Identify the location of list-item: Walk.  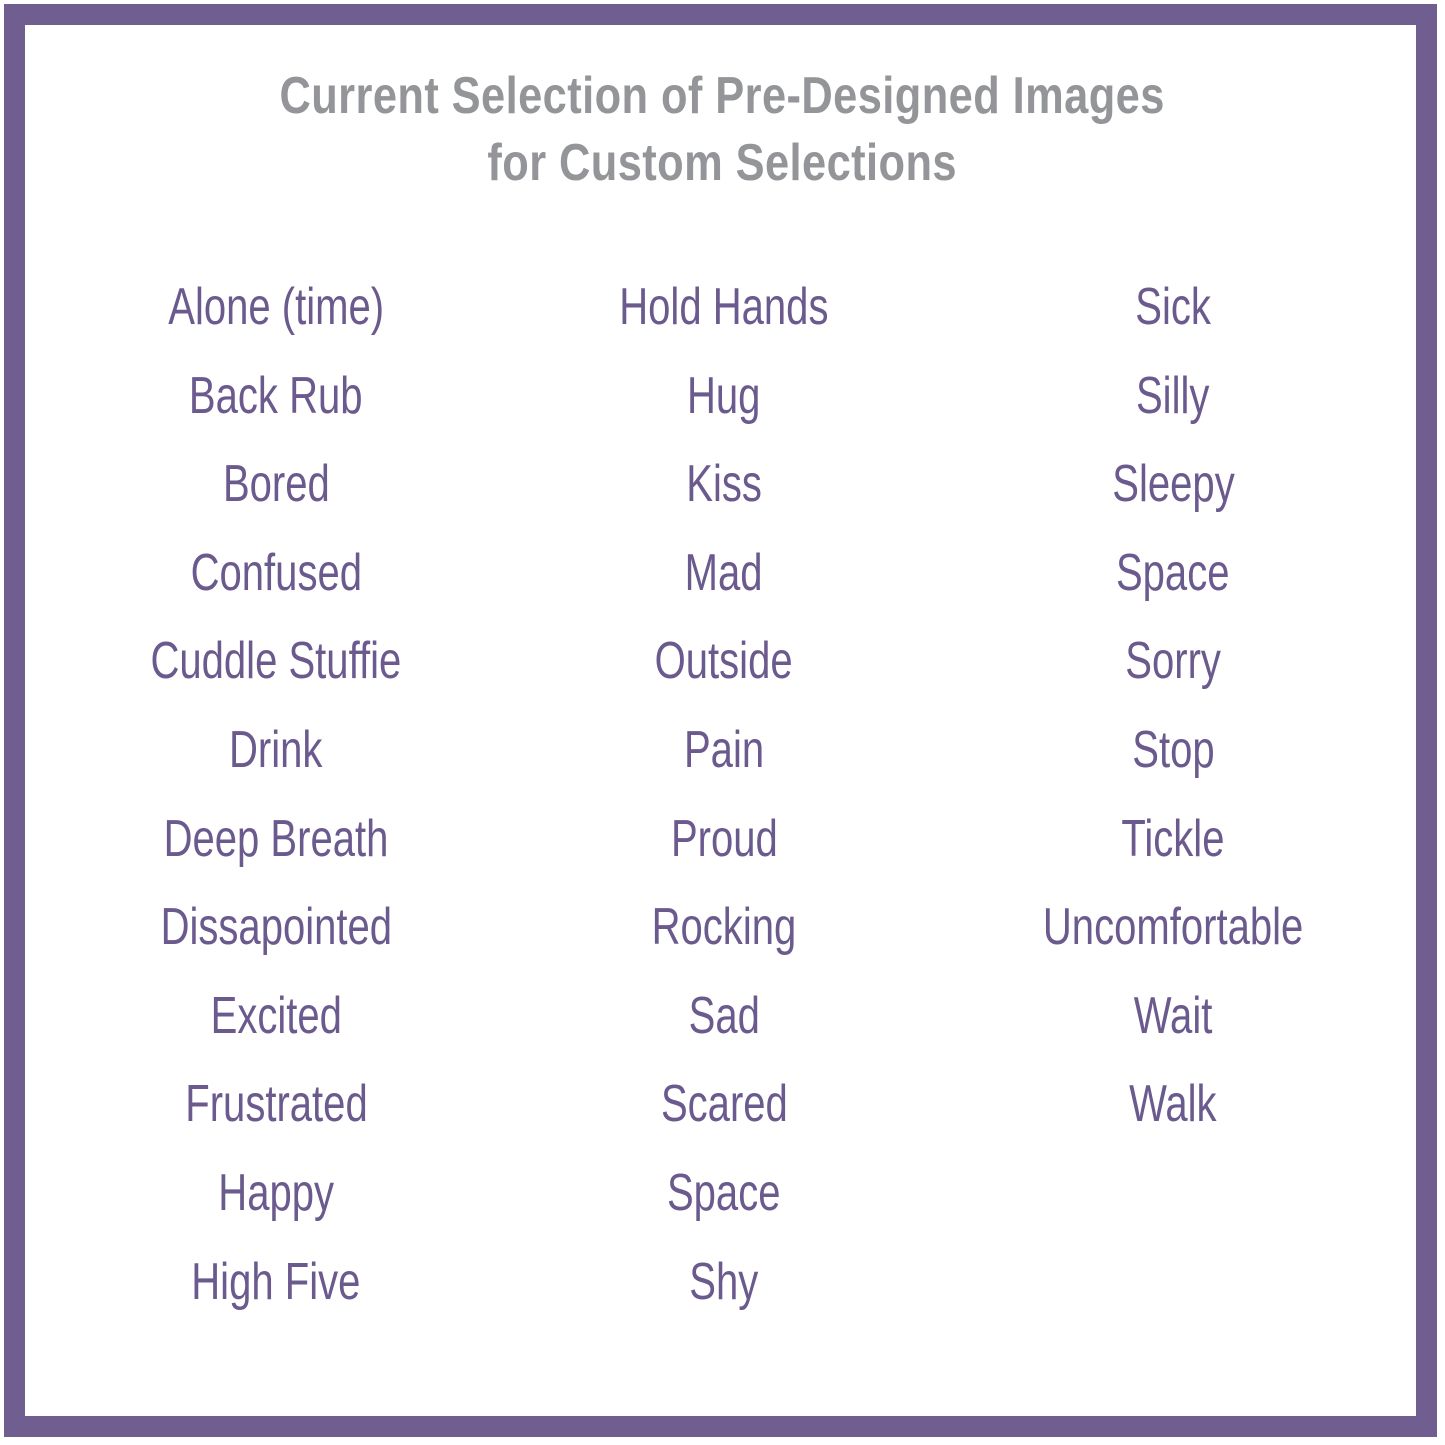
(1173, 1104).